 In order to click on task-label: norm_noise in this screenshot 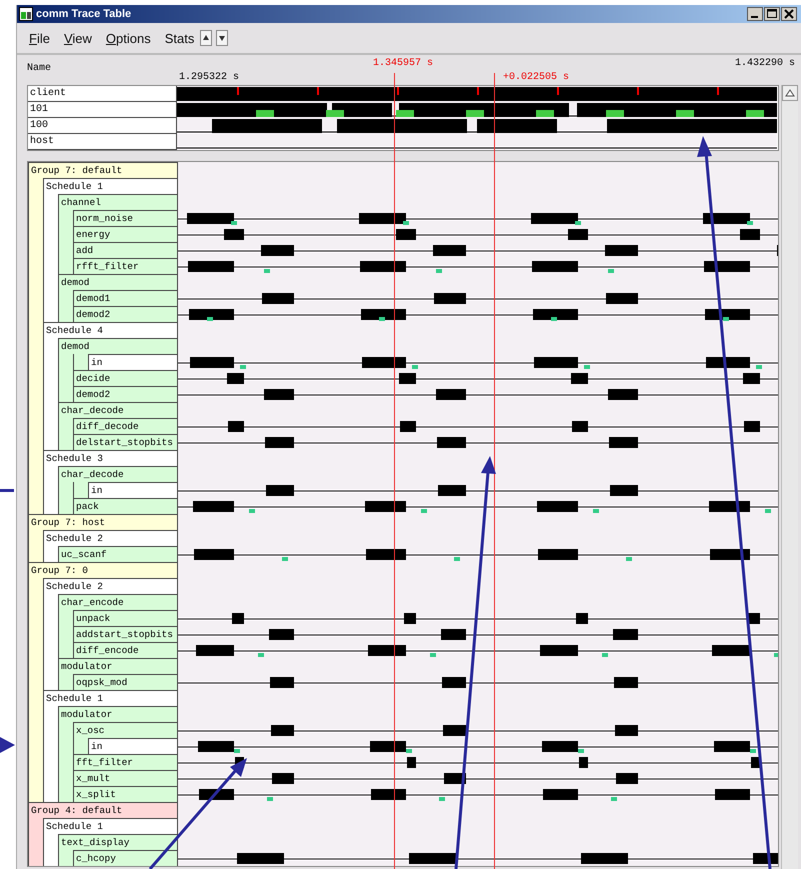, I will do `click(125, 218)`.